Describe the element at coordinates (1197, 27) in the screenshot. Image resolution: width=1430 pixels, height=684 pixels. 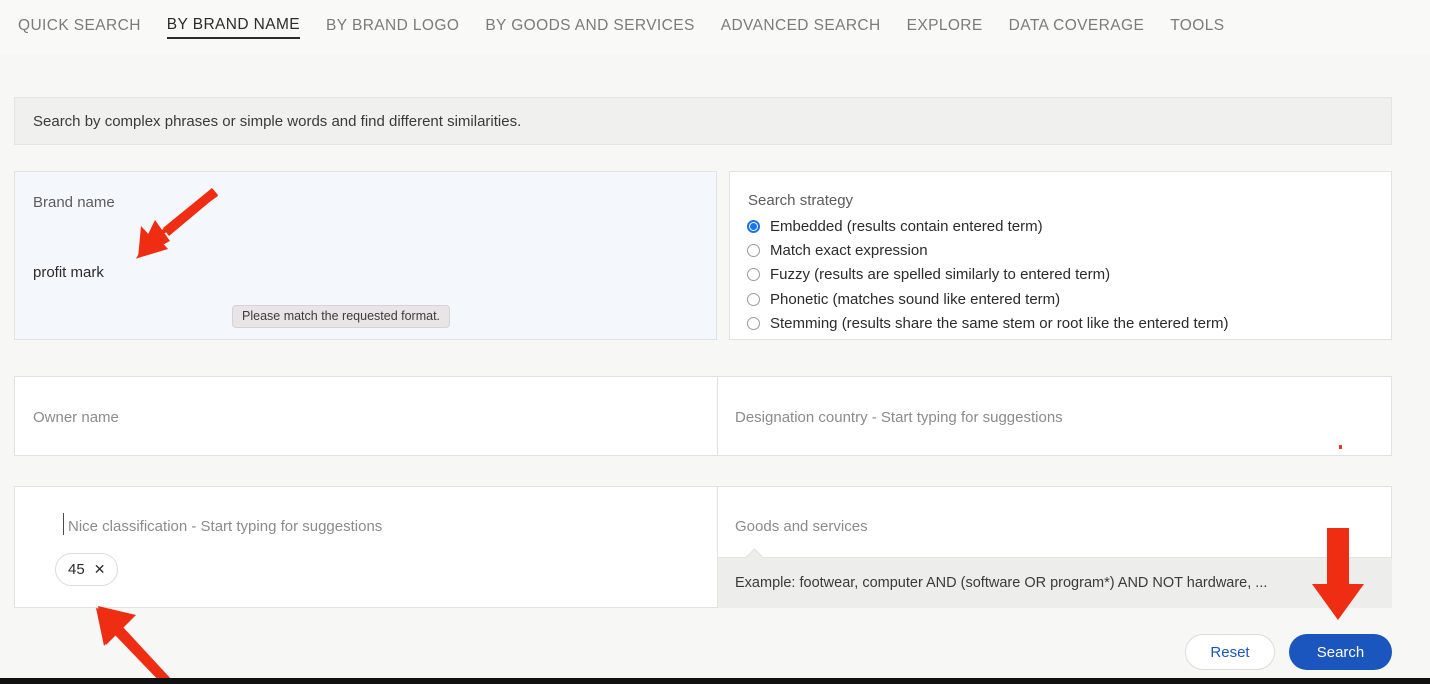
I see `nav-item-tools: TOOLS` at that location.